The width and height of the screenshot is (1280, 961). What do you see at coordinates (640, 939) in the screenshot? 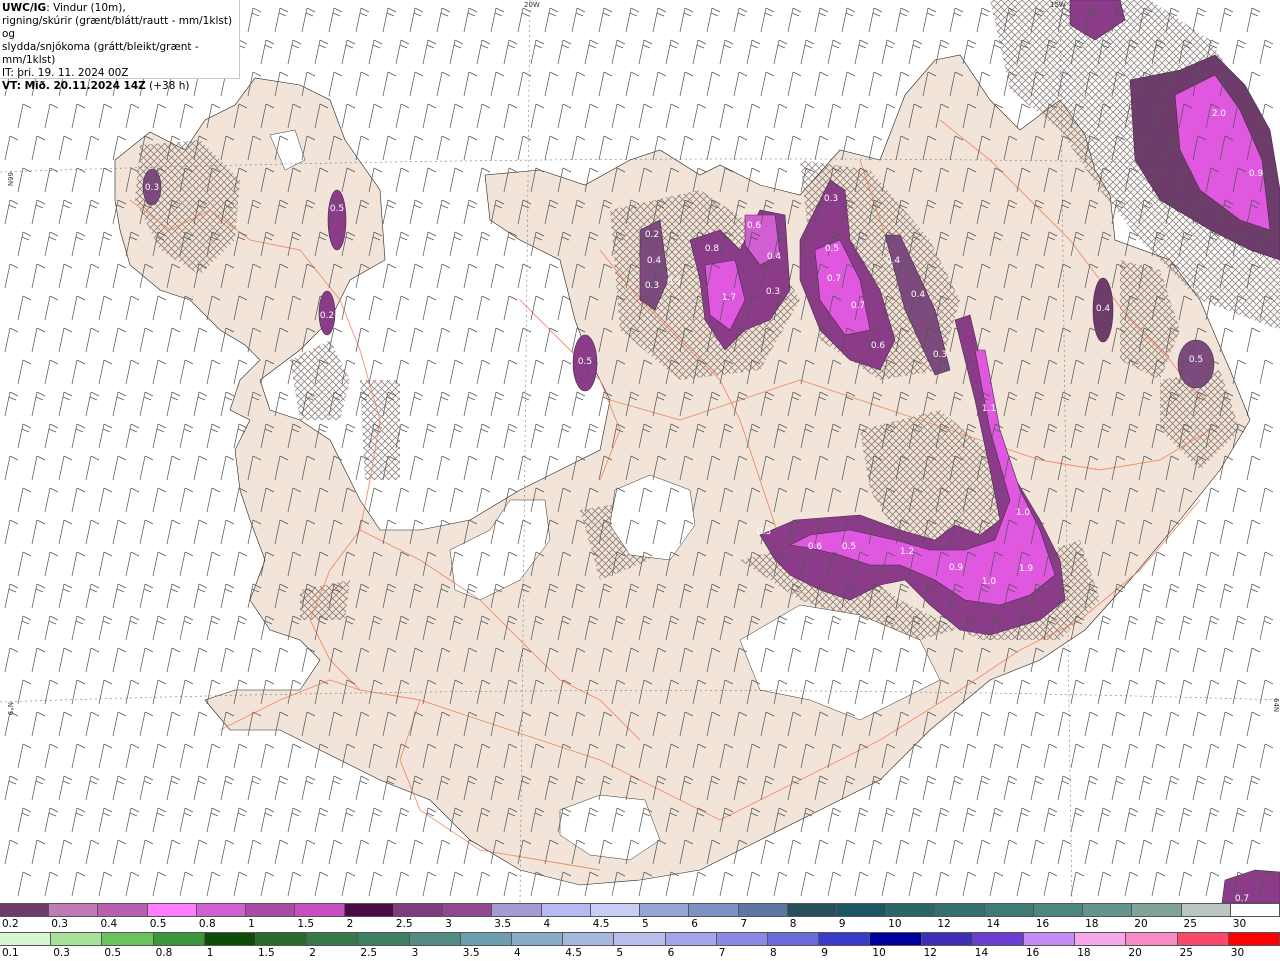
I see `rain-legend-swatches` at bounding box center [640, 939].